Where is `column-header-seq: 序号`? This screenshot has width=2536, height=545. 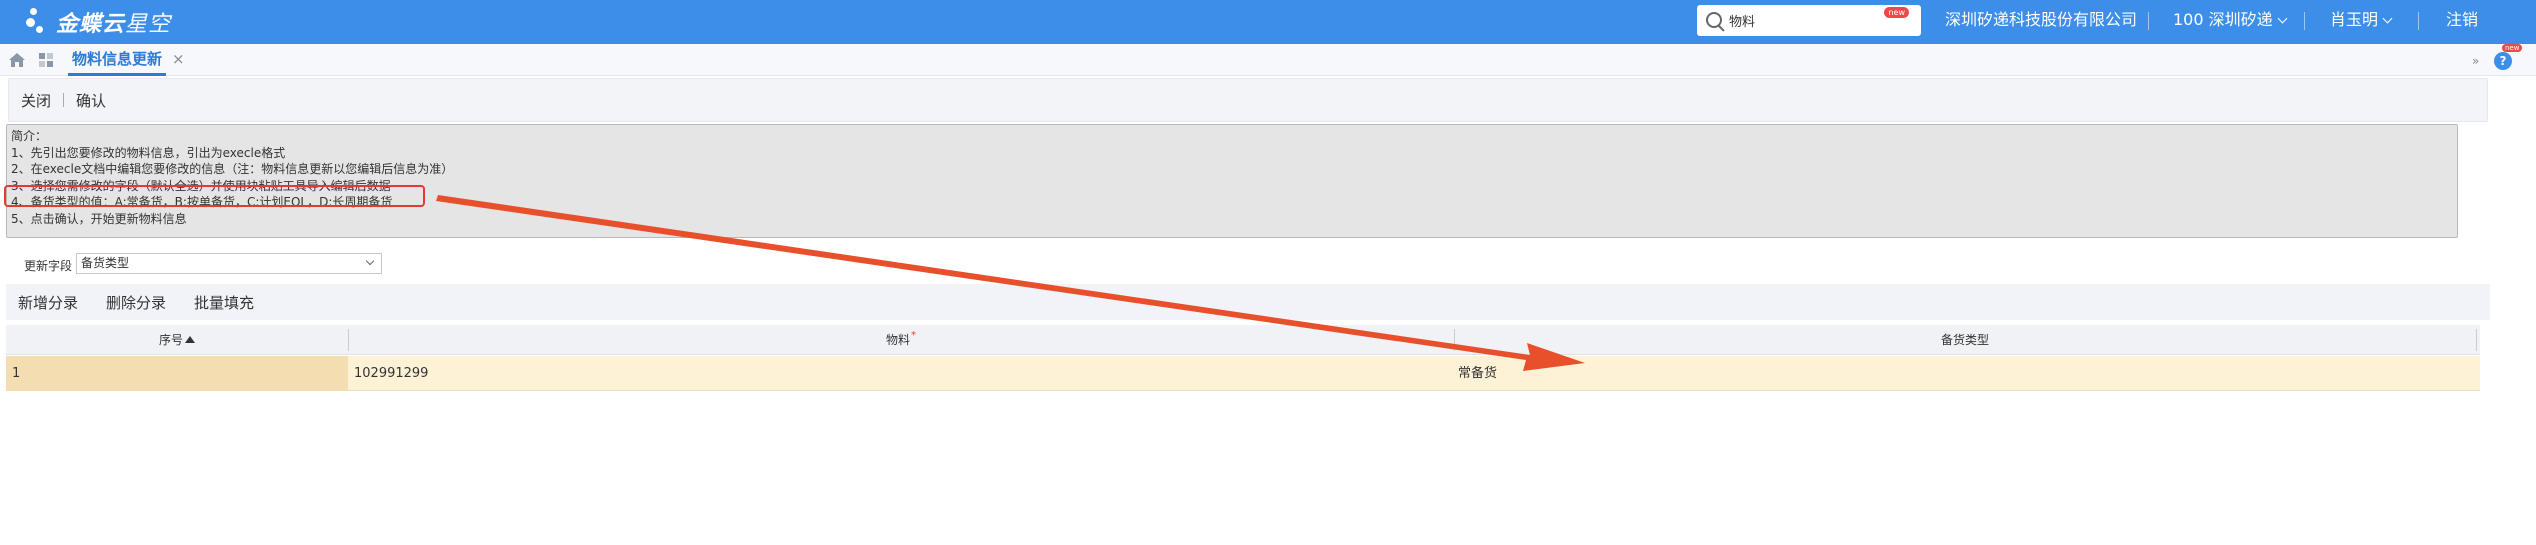 column-header-seq: 序号 is located at coordinates (177, 340).